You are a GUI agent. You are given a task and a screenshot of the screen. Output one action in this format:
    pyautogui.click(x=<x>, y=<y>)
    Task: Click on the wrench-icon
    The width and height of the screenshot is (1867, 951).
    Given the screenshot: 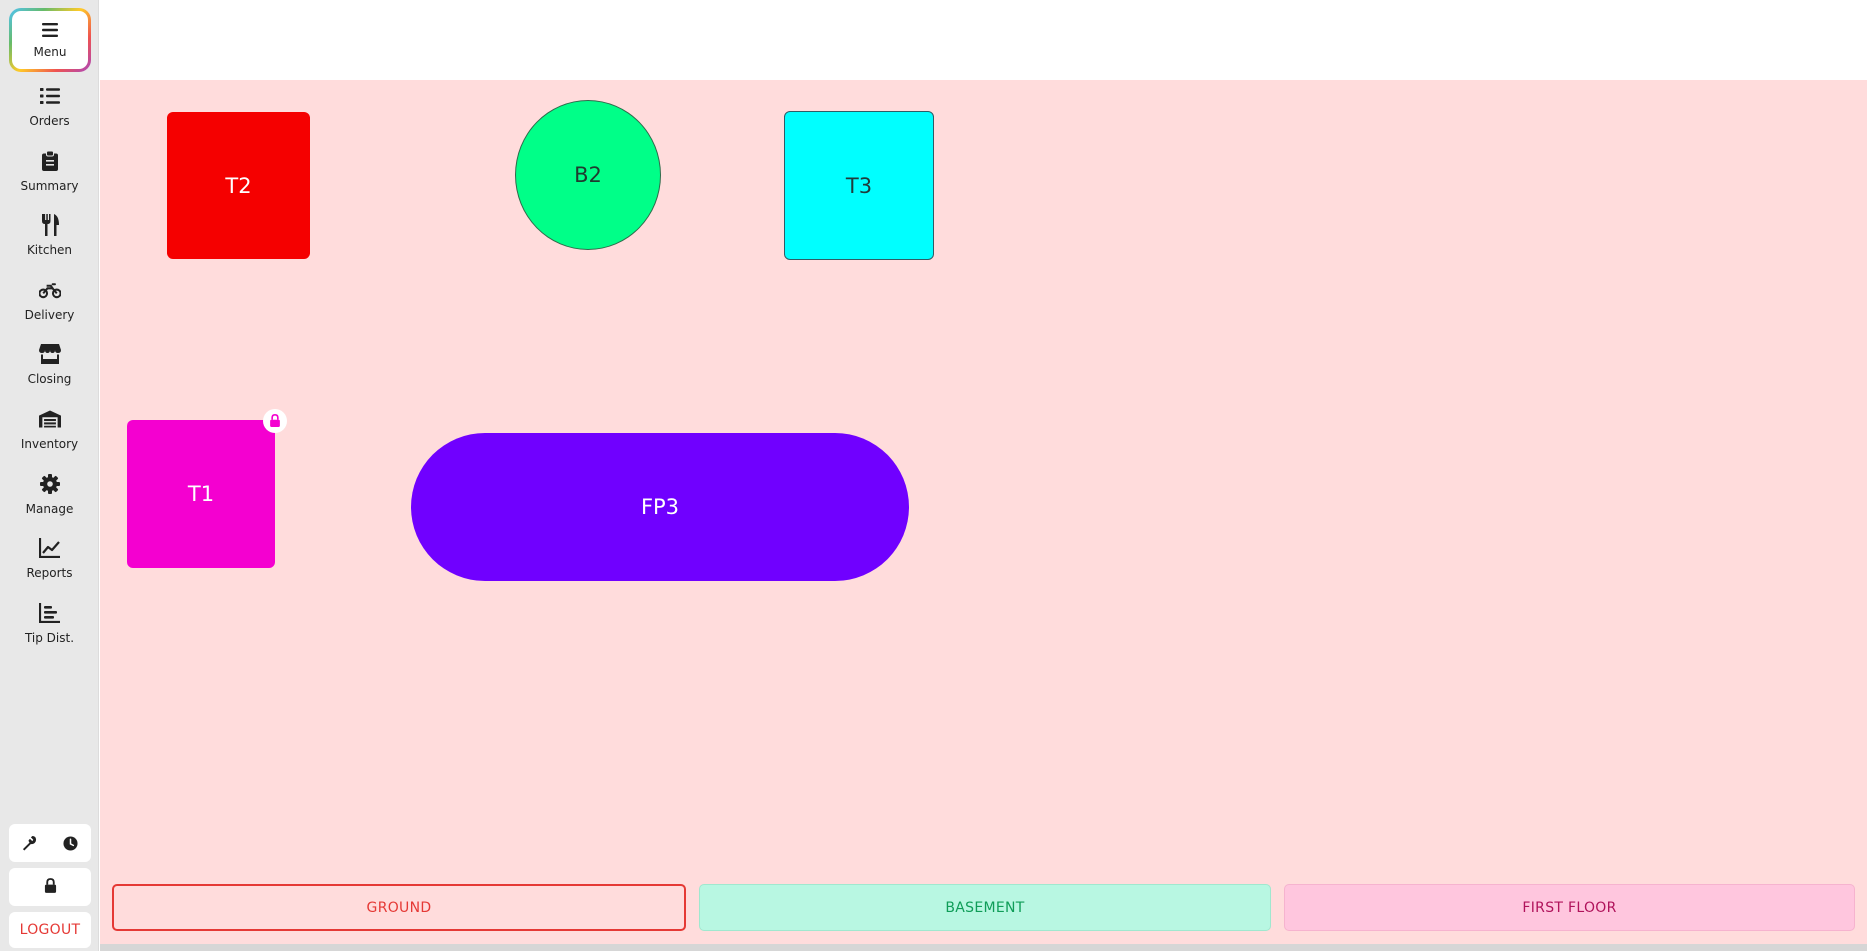 What is the action you would take?
    pyautogui.click(x=30, y=843)
    